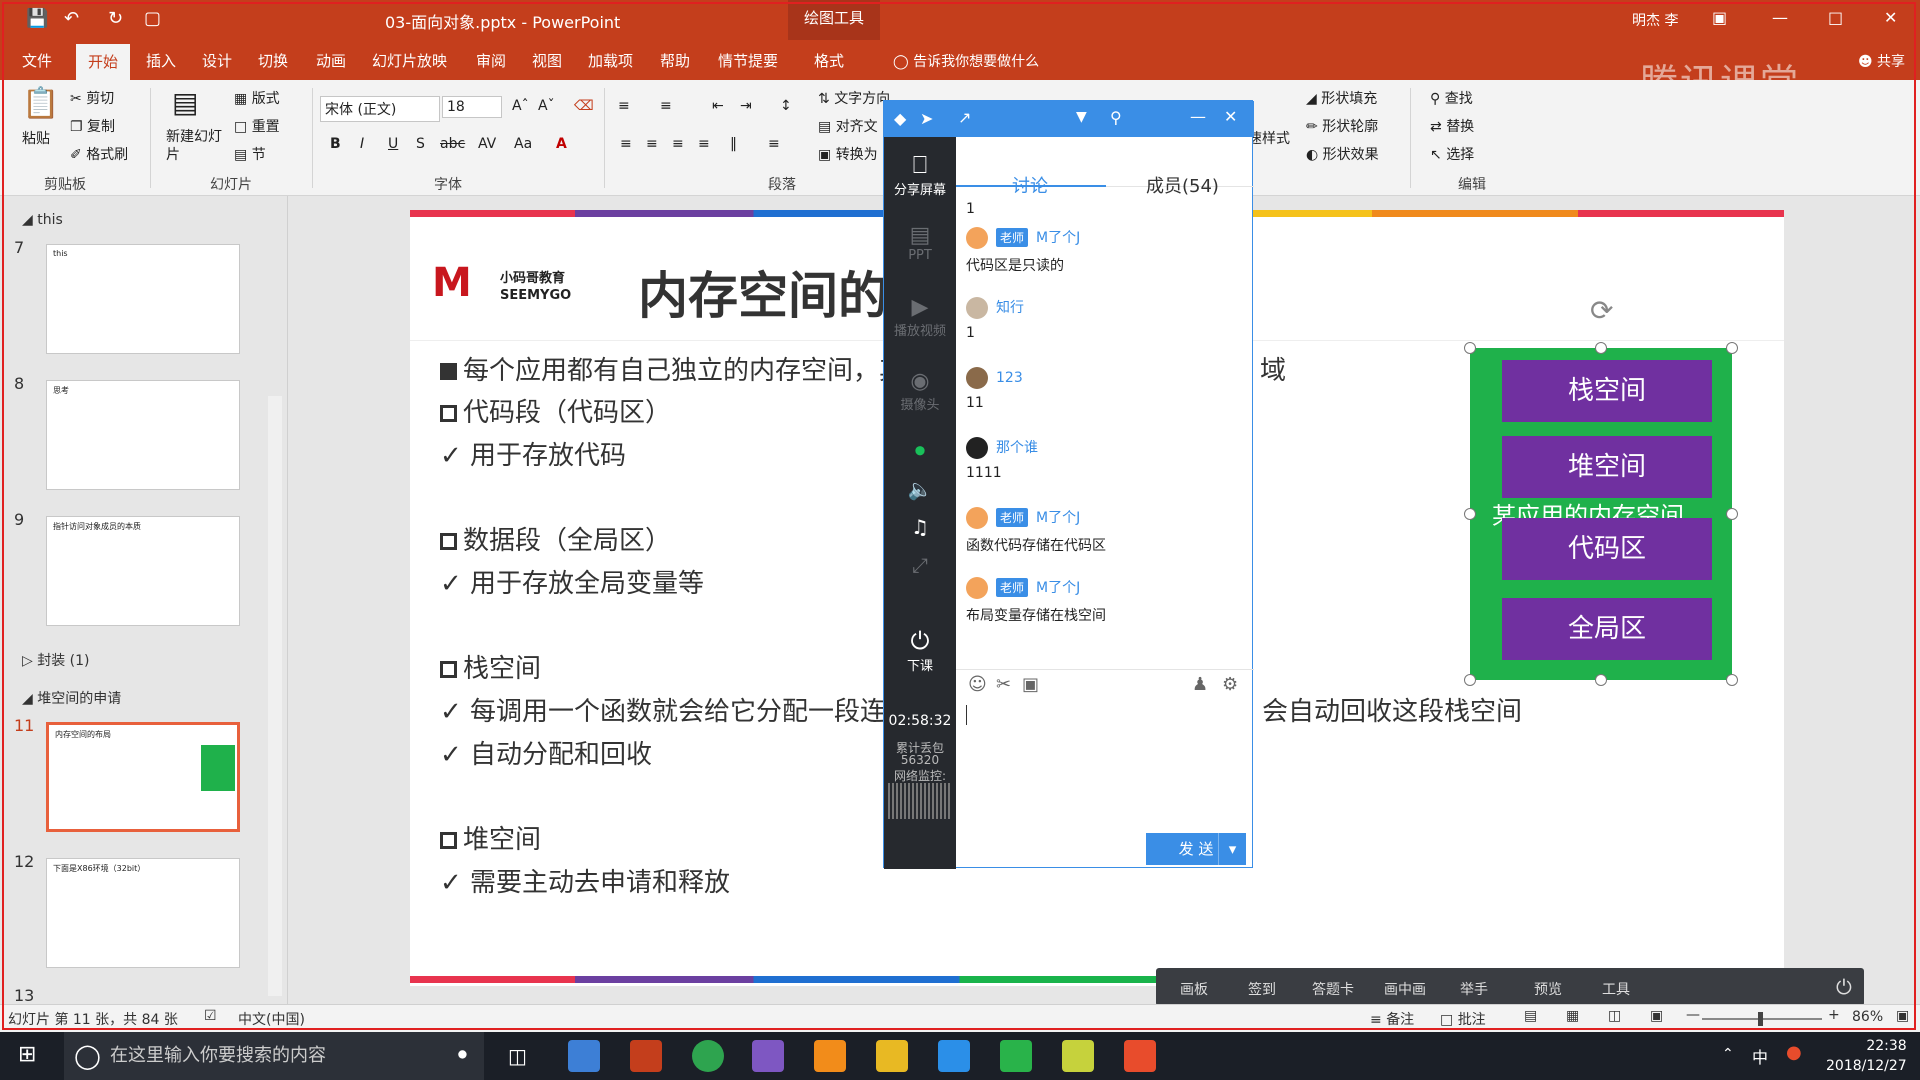 The image size is (1920, 1080). Describe the element at coordinates (1196, 849) in the screenshot. I see `send-button: 发 送 ▾` at that location.